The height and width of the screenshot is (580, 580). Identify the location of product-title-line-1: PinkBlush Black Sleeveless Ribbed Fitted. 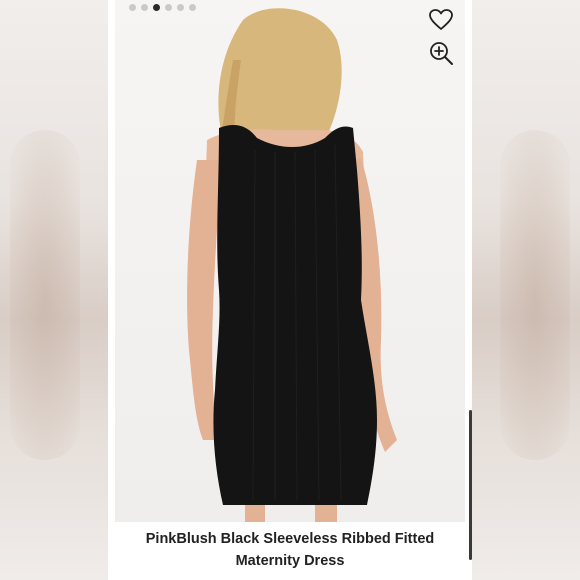
(290, 539).